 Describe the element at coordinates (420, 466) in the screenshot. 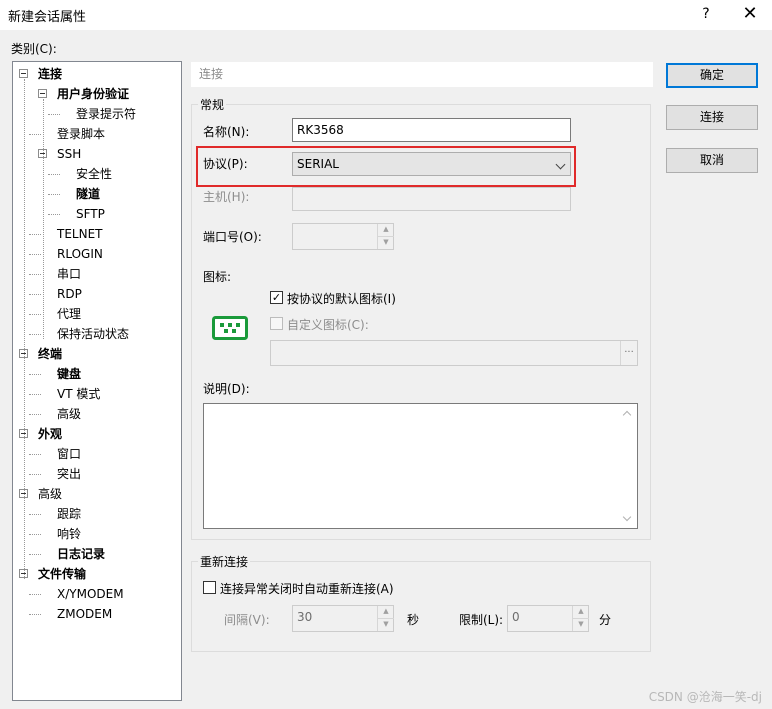

I see `description-textarea` at that location.